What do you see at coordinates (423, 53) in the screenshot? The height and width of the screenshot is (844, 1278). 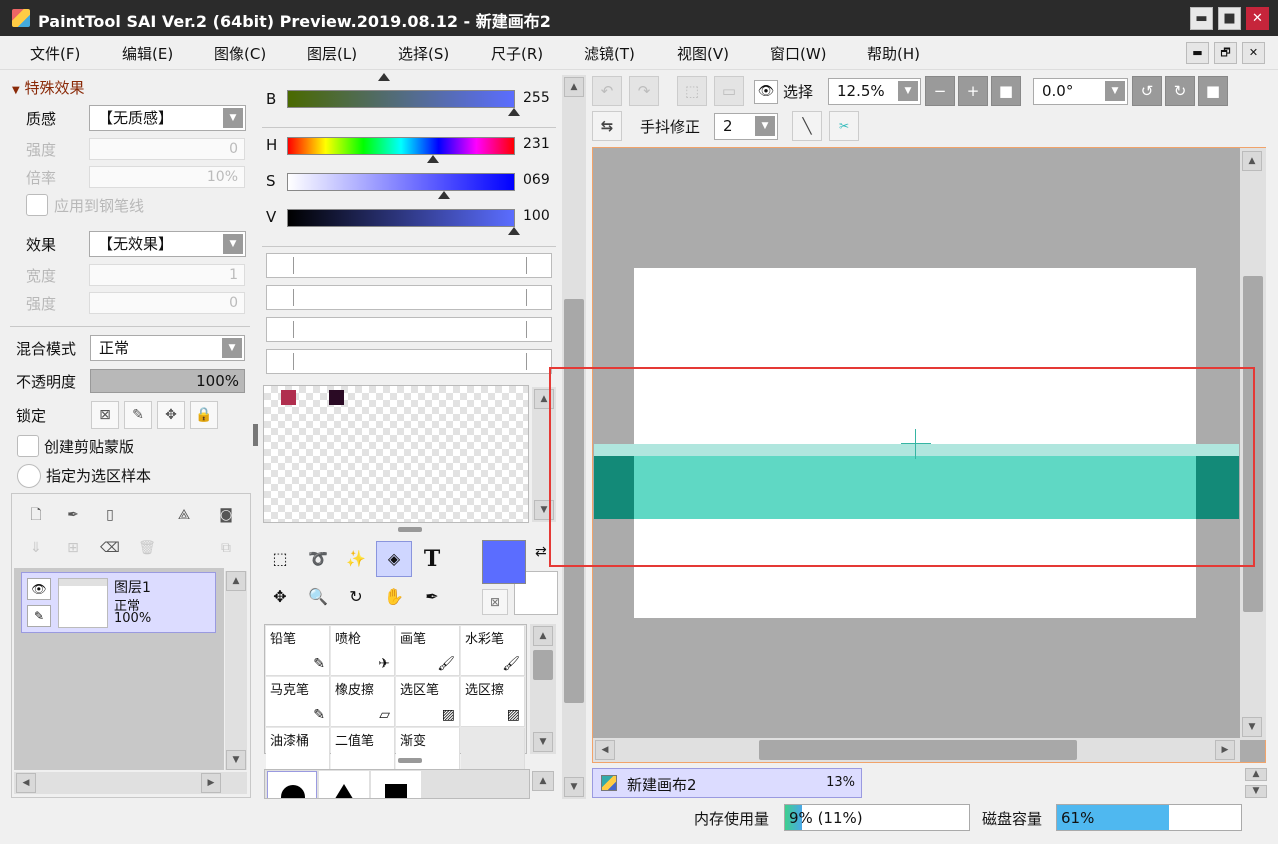 I see `menu-select: 选择(S)` at bounding box center [423, 53].